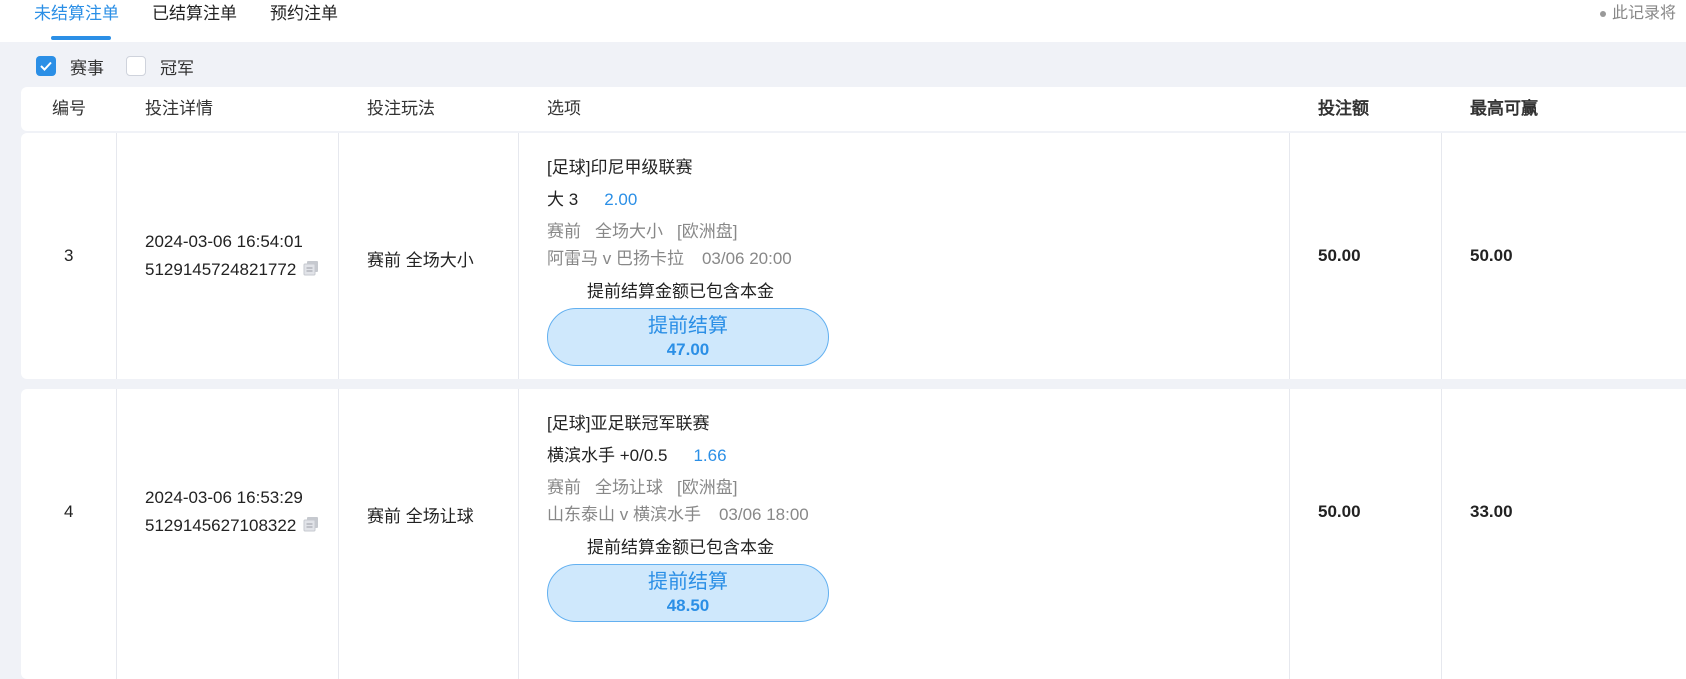  What do you see at coordinates (221, 525) in the screenshot?
I see `order-number-text: 5129145627108322` at bounding box center [221, 525].